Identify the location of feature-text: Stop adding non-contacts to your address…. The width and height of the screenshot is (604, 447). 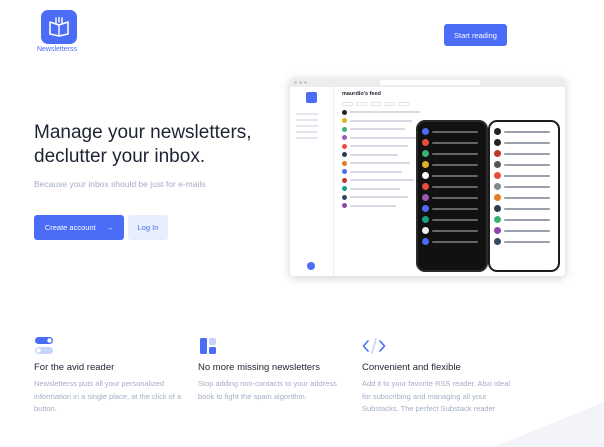
(267, 390).